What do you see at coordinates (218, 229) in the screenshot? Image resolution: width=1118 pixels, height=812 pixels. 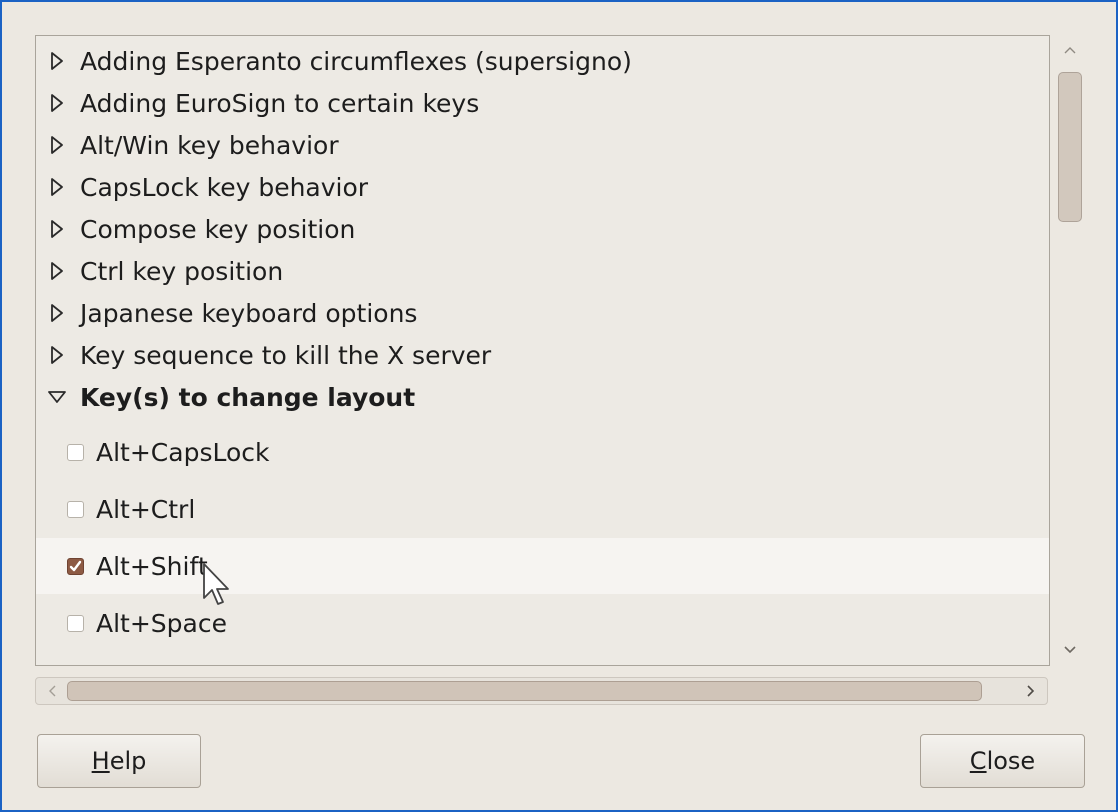 I see `tree-group-label: Compose key position` at bounding box center [218, 229].